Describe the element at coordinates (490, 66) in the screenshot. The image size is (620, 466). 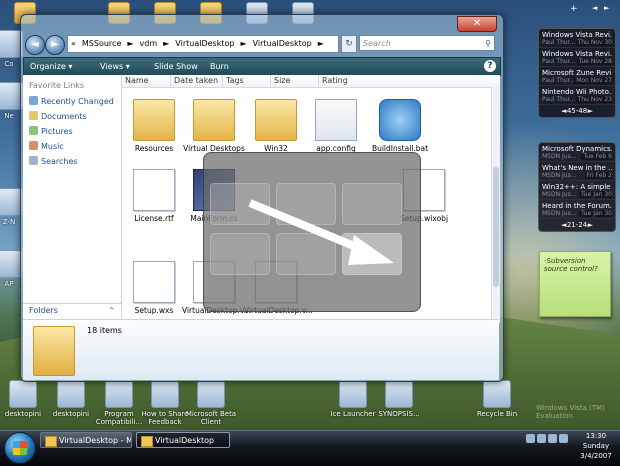
I see `help-icon: ?` at that location.